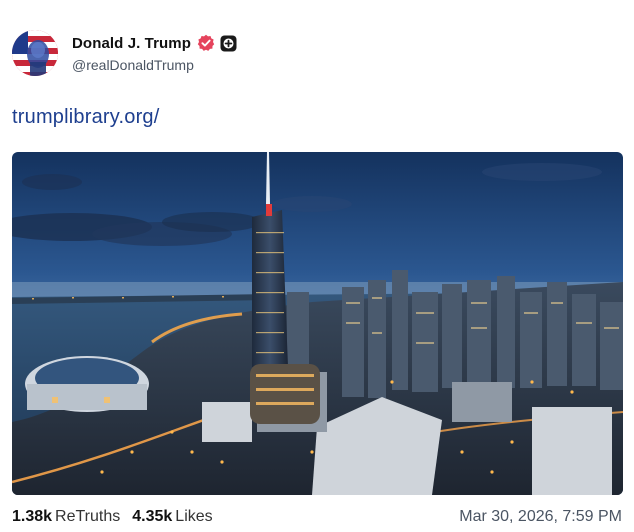 The height and width of the screenshot is (532, 634). Describe the element at coordinates (131, 43) in the screenshot. I see `display-name: Donald J. Trump` at that location.